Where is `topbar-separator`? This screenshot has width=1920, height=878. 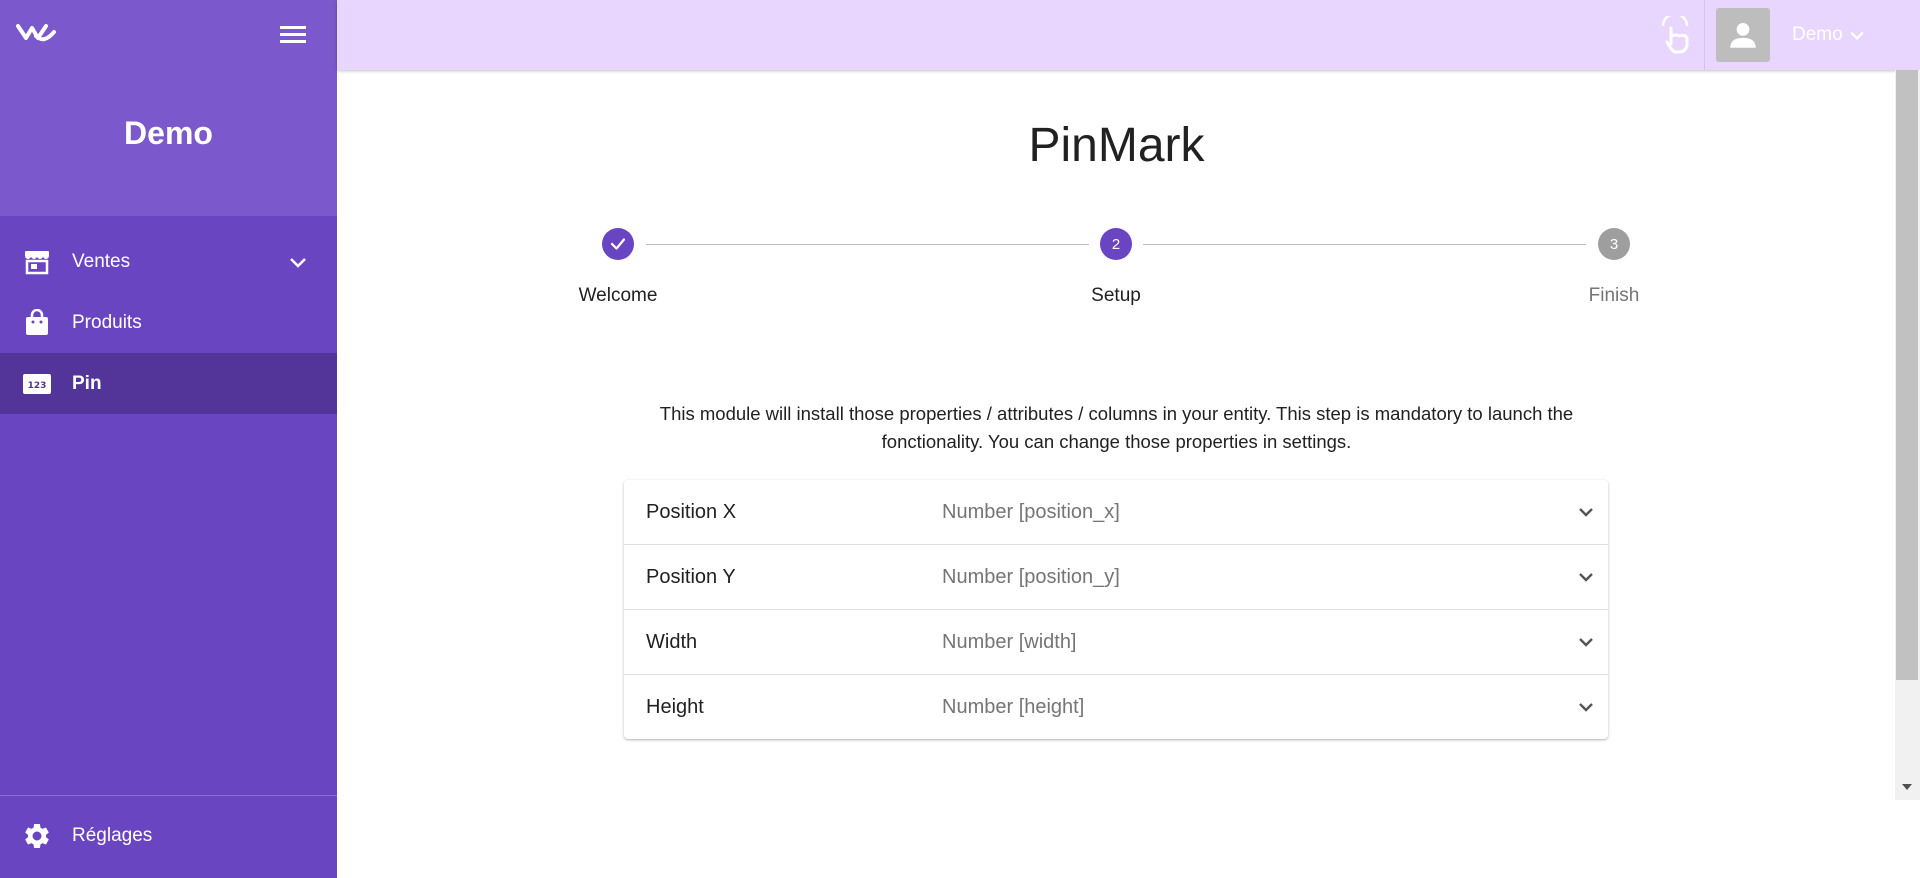
topbar-separator is located at coordinates (1704, 35).